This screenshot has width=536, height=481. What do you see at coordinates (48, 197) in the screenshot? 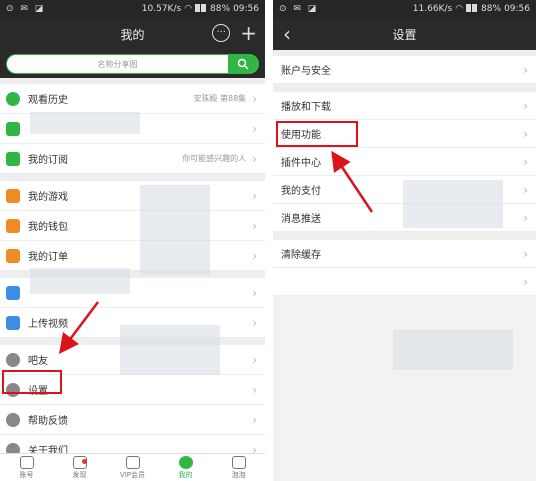
I see `menu-item-label: 我的游戏` at bounding box center [48, 197].